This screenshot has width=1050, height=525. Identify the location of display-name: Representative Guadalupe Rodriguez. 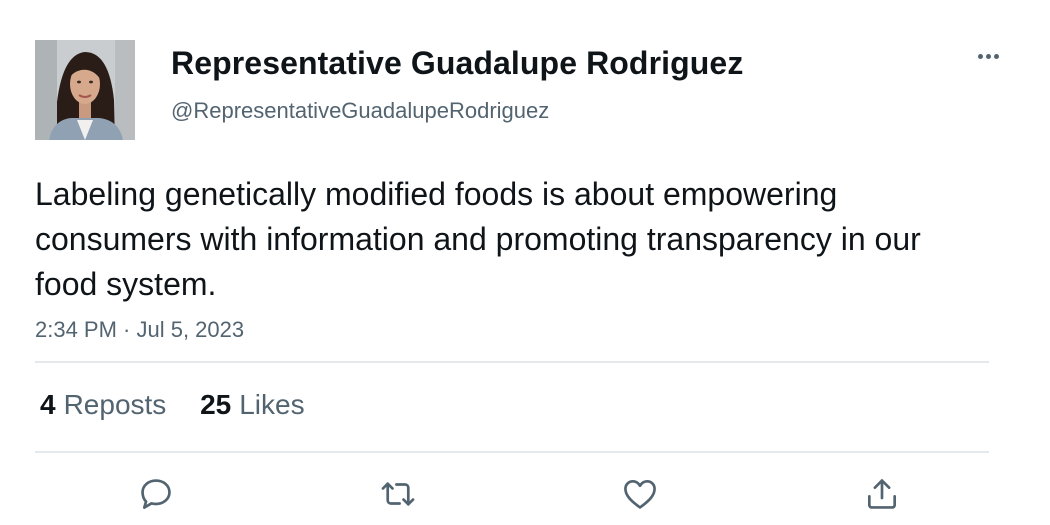
(457, 63).